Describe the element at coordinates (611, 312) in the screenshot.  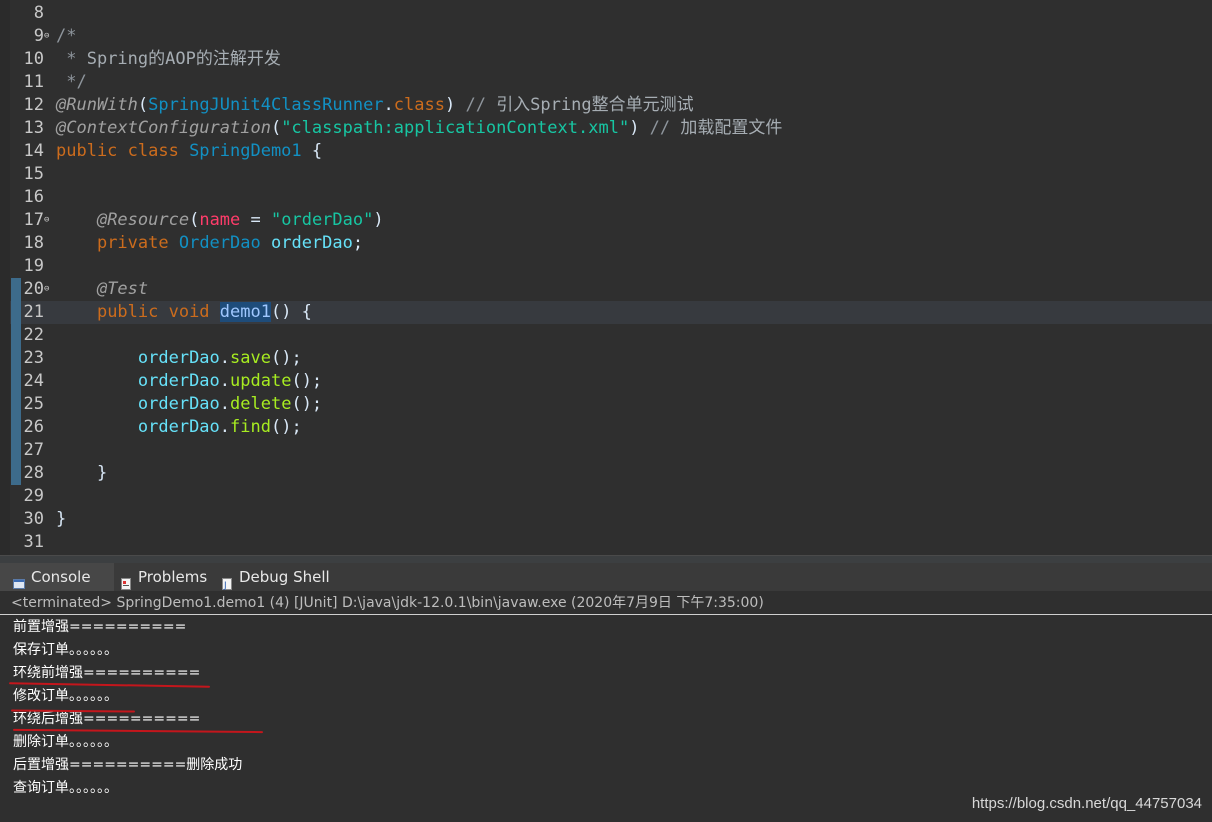
I see `code-line: 21 public void demo1() {` at that location.